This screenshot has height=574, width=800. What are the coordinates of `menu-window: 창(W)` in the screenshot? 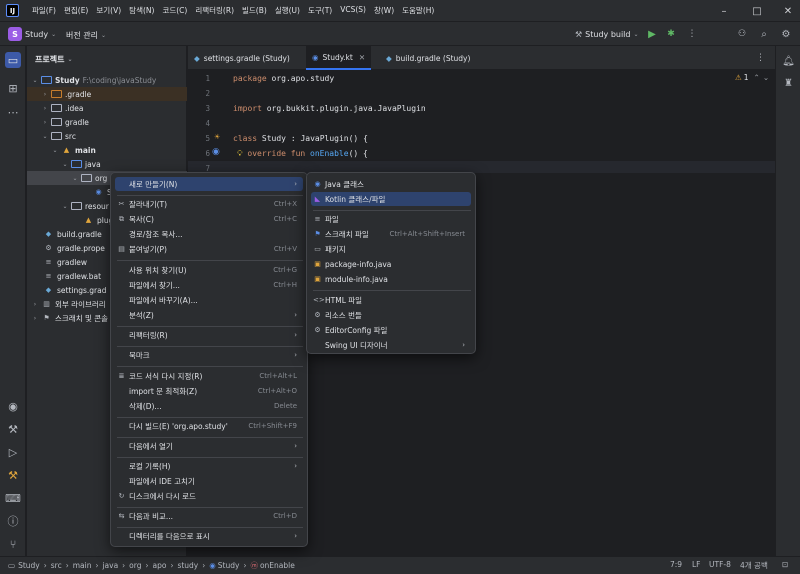 It's located at (384, 10).